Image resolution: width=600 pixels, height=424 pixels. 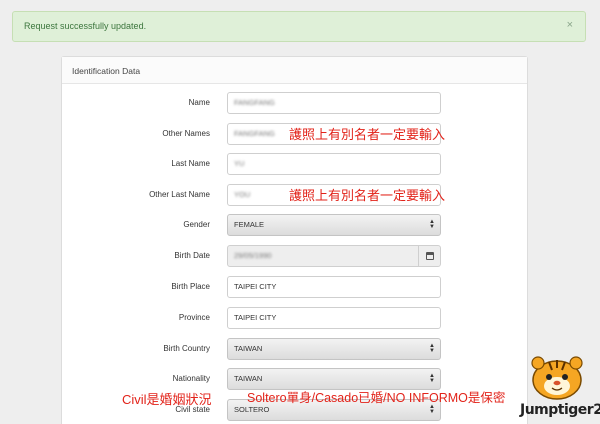 What do you see at coordinates (199, 102) in the screenshot?
I see `name-label: Name` at bounding box center [199, 102].